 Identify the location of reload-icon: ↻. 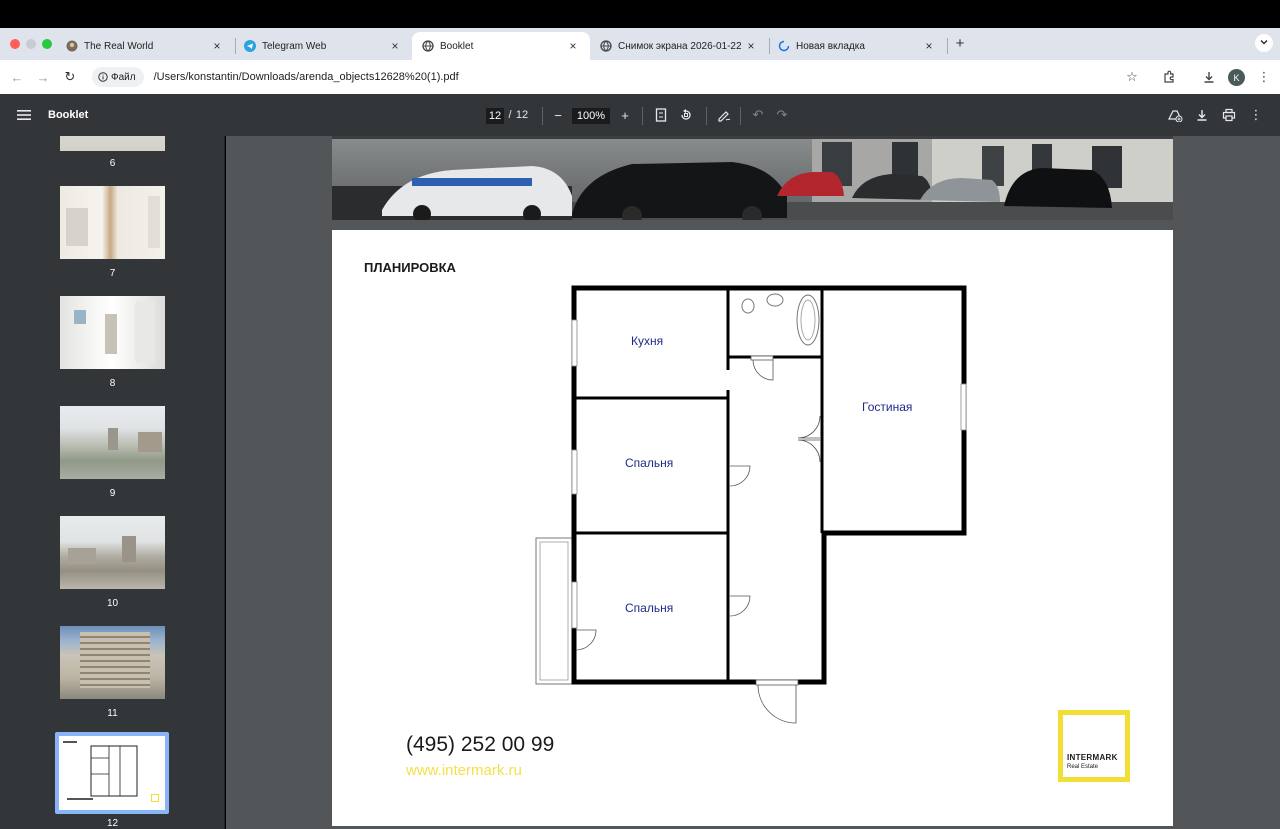
(70, 76).